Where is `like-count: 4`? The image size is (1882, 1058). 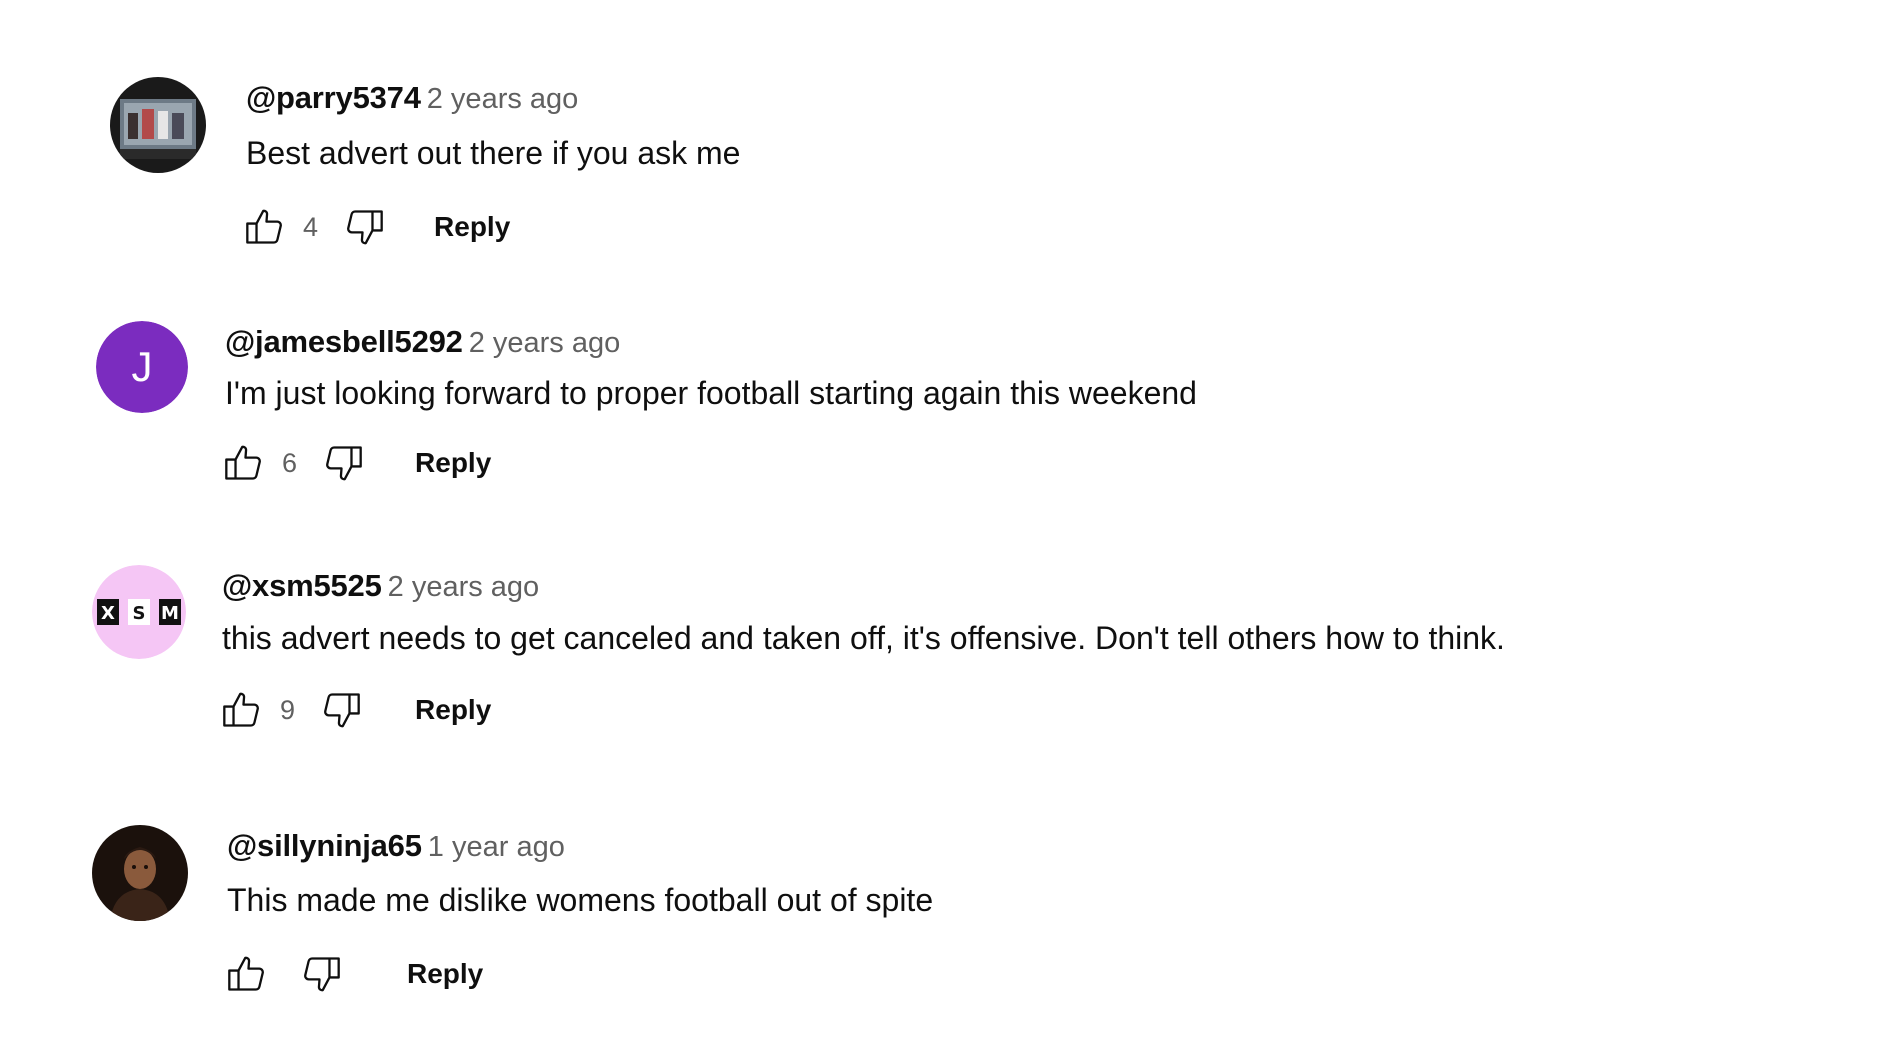
like-count: 4 is located at coordinates (311, 227).